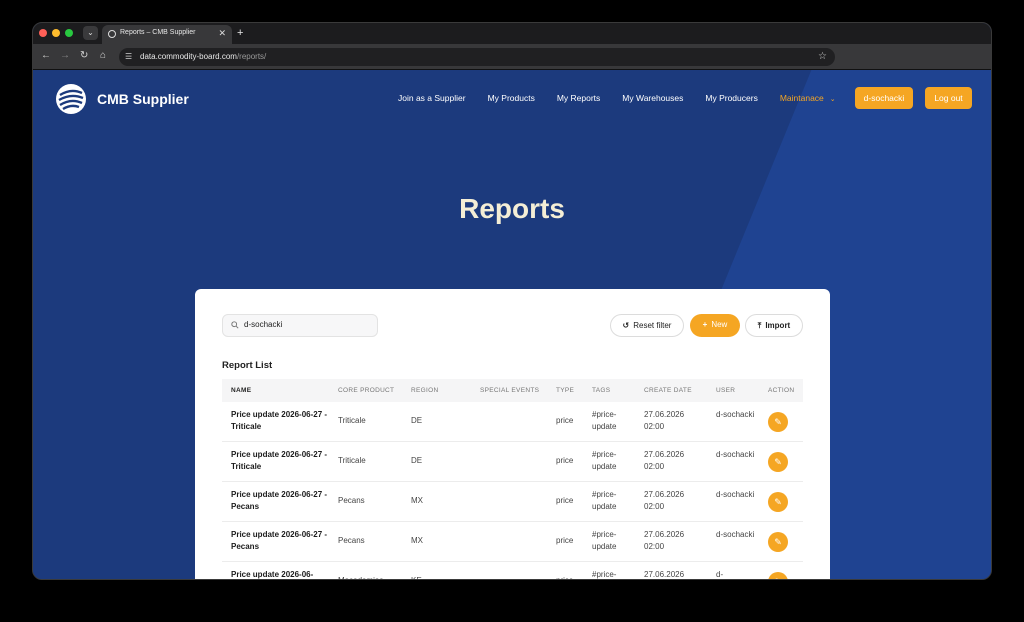 Image resolution: width=1024 pixels, height=622 pixels. I want to click on col-core-product: CORE PRODUCT, so click(366, 390).